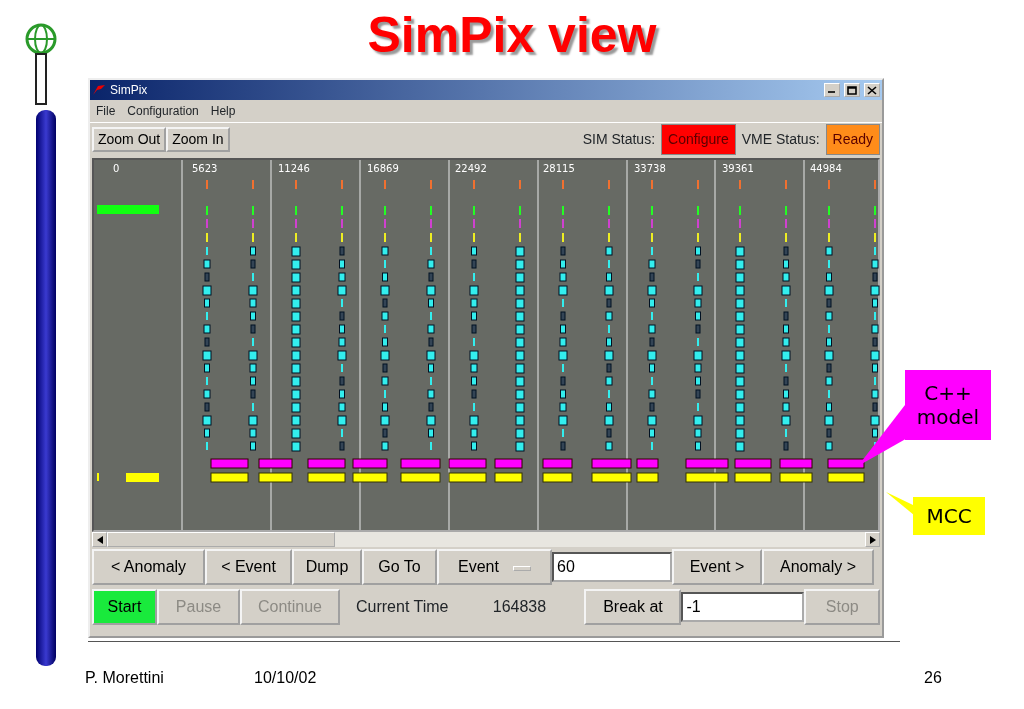 The height and width of the screenshot is (709, 1024). I want to click on nav-button: Event >, so click(717, 567).